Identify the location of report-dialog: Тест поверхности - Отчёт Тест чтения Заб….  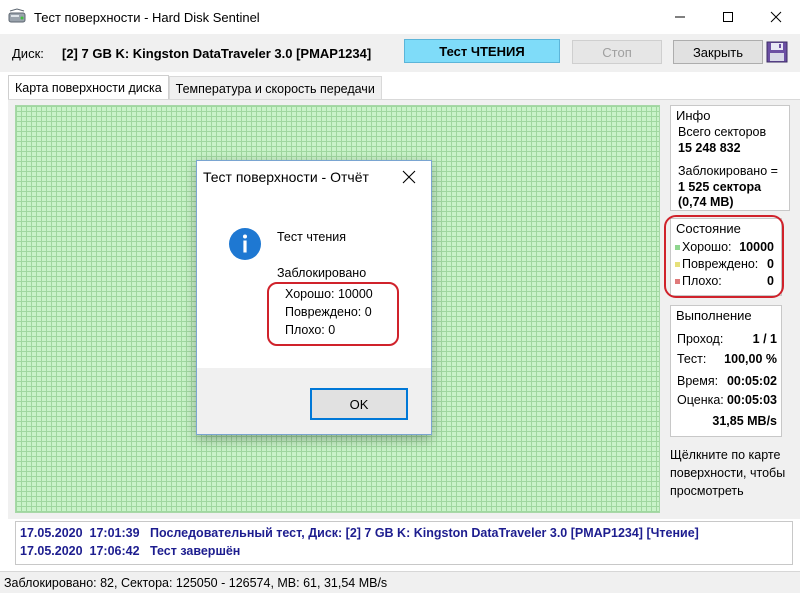
(314, 297).